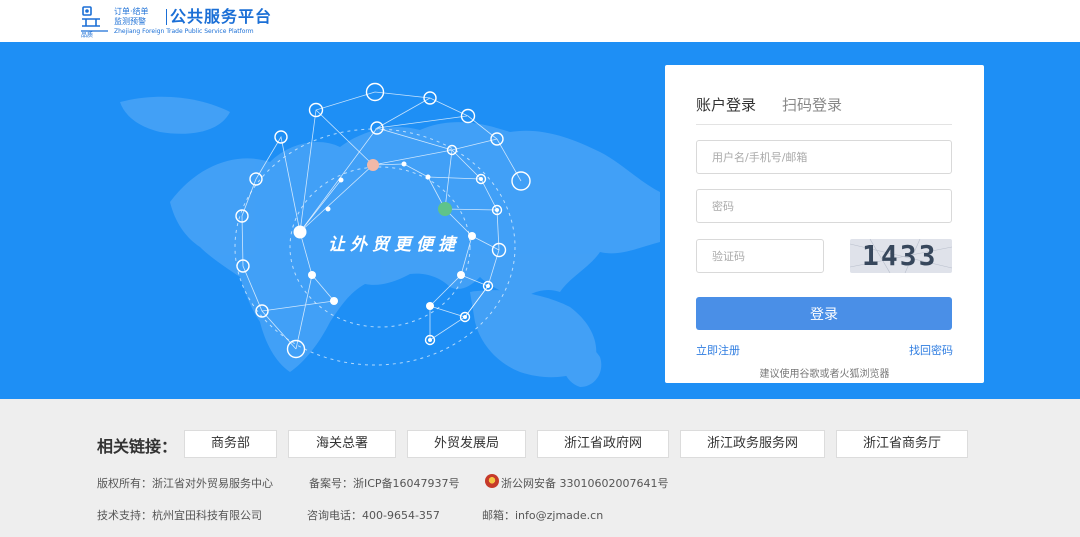  Describe the element at coordinates (812, 105) in the screenshot. I see `tab-qr-login: 扫码登录` at that location.